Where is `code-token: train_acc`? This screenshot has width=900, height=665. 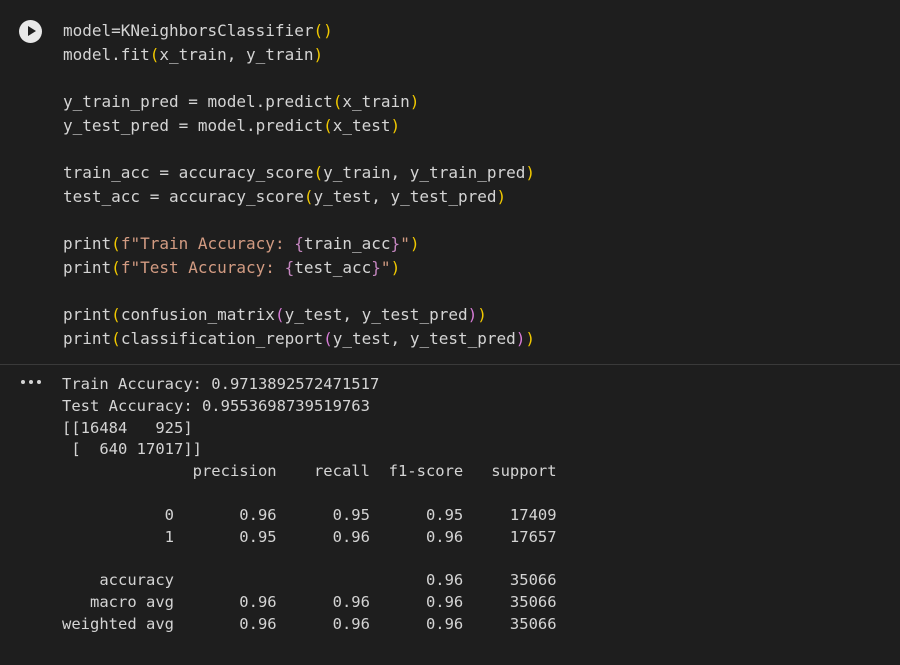 code-token: train_acc is located at coordinates (347, 244).